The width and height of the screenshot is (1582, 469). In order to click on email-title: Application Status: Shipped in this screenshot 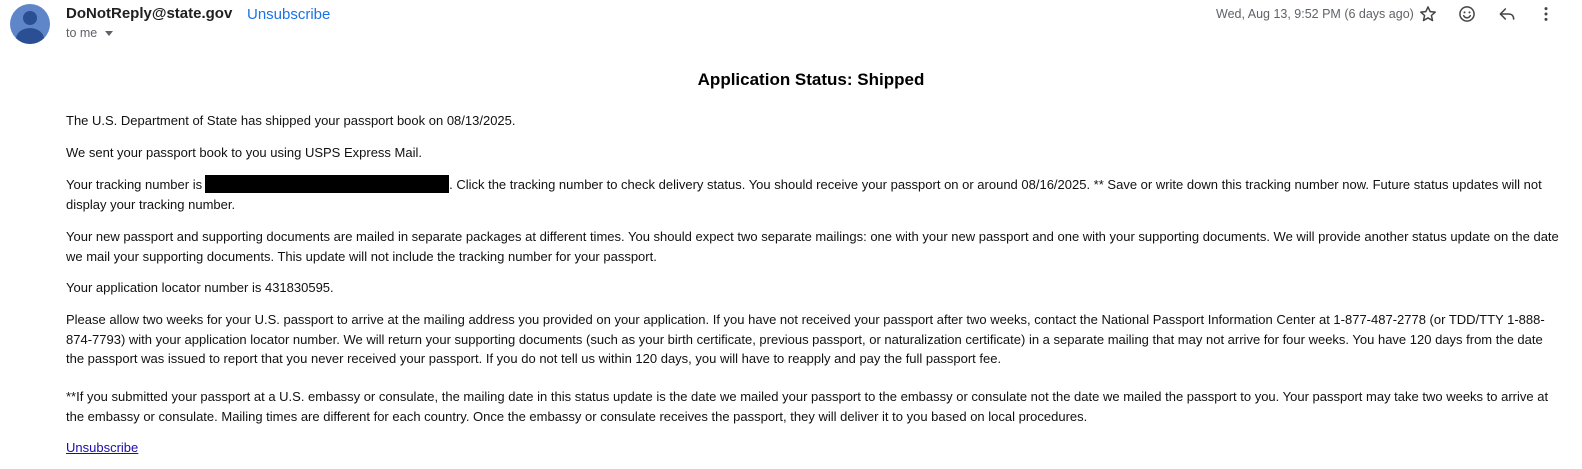, I will do `click(811, 79)`.